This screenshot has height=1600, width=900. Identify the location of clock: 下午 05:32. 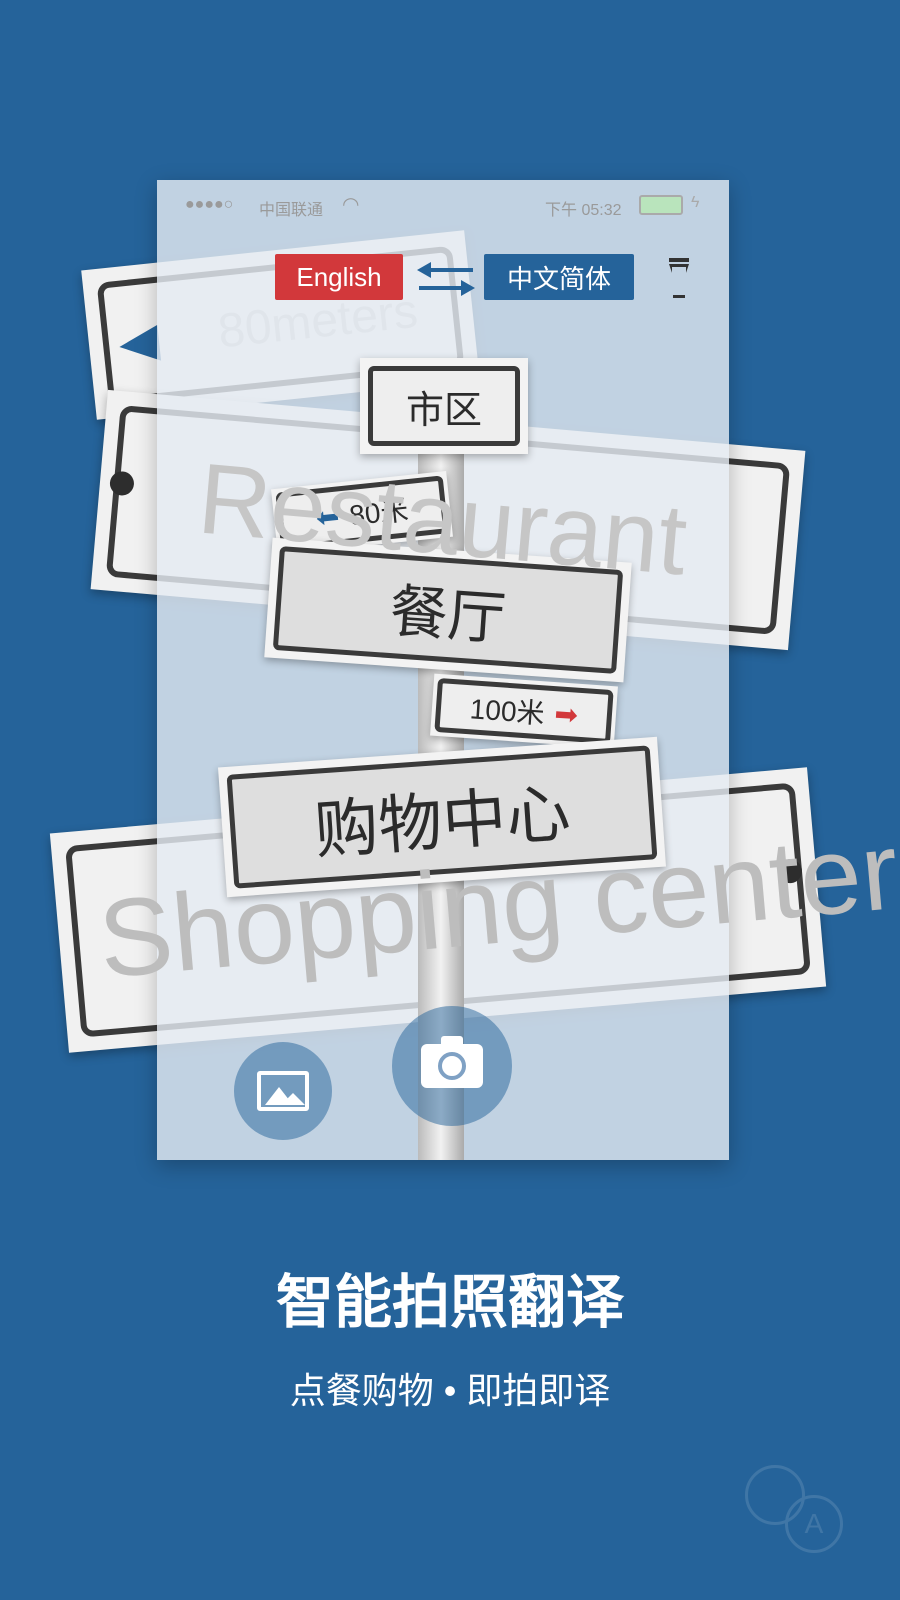
(583, 210).